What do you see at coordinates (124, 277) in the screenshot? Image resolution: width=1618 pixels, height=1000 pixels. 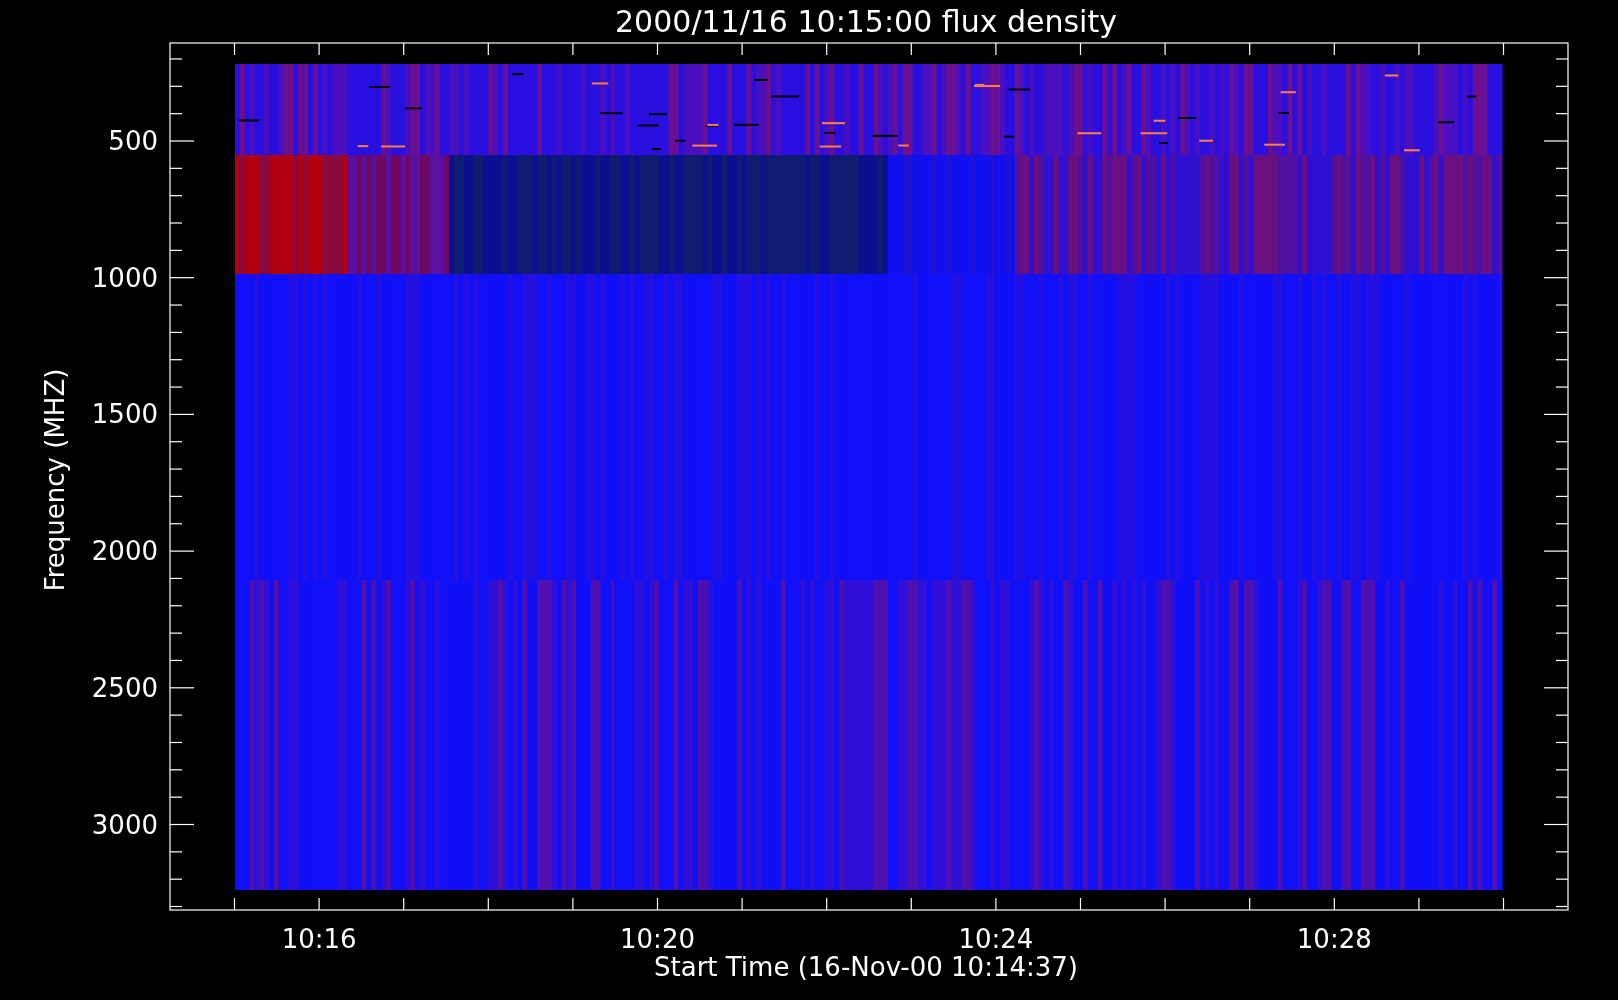 I see `y-tick-label: 1000` at bounding box center [124, 277].